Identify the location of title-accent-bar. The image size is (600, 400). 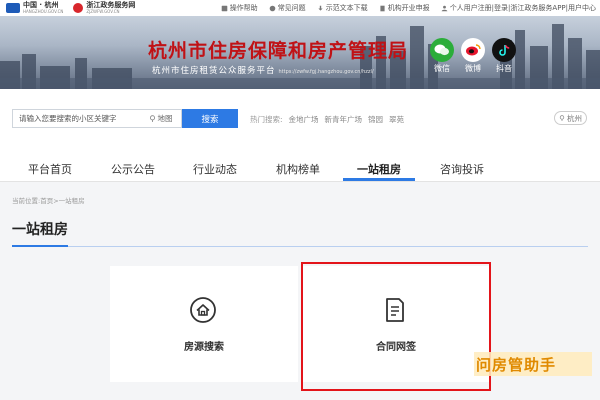
(40, 246).